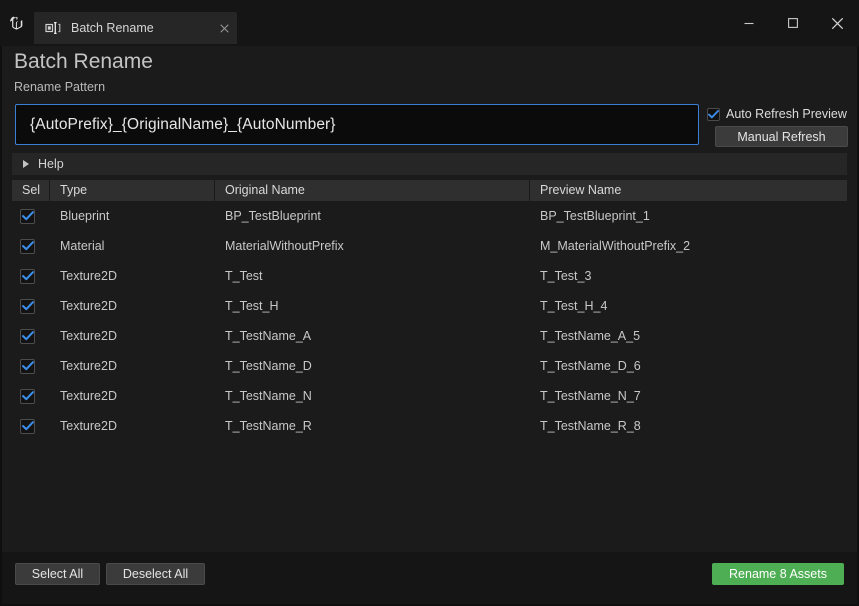  I want to click on auto-refresh-preview-label: Auto Refresh Preview, so click(786, 114).